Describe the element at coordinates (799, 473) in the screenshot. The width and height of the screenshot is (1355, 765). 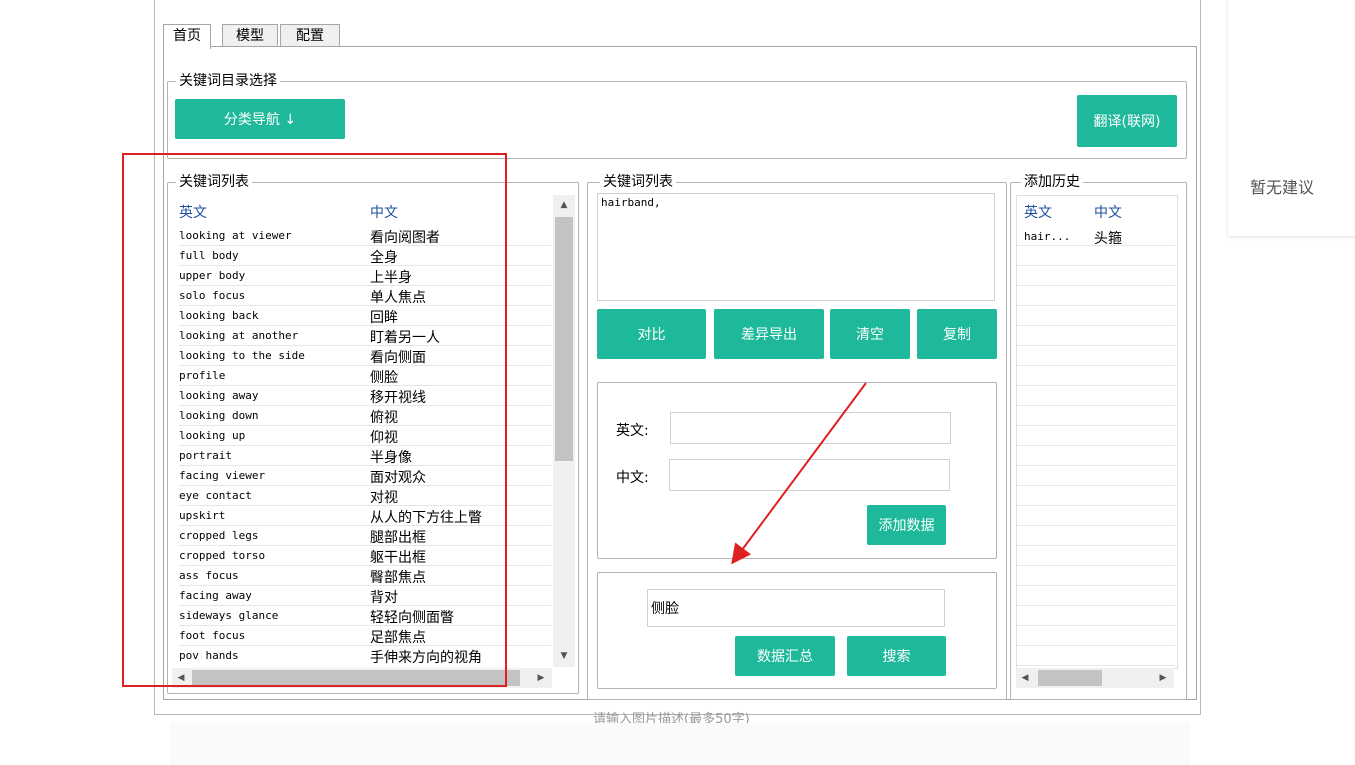
I see `annotation-arrow` at that location.